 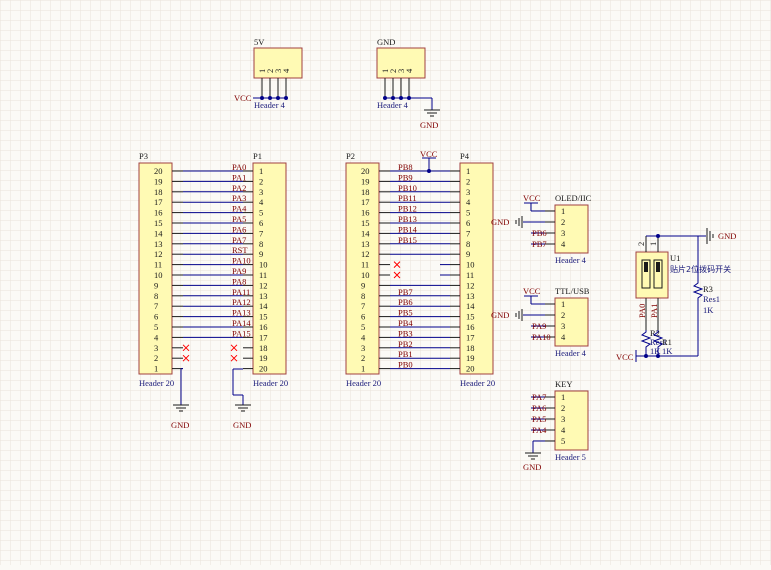 I want to click on key-pin-num: 2, so click(x=563, y=408).